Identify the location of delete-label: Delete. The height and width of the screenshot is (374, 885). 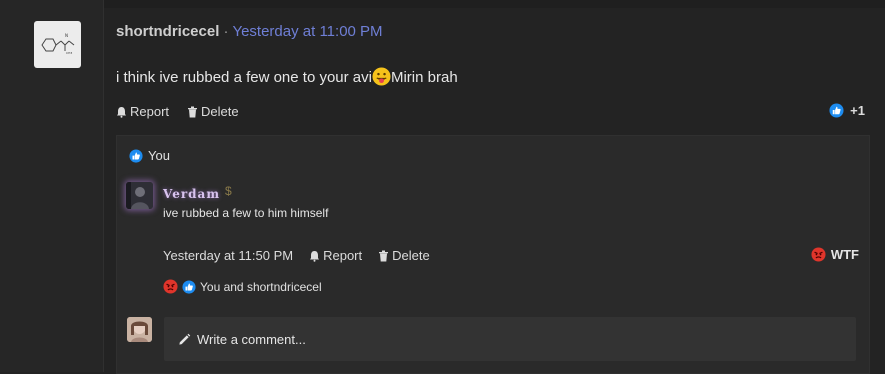
(220, 111).